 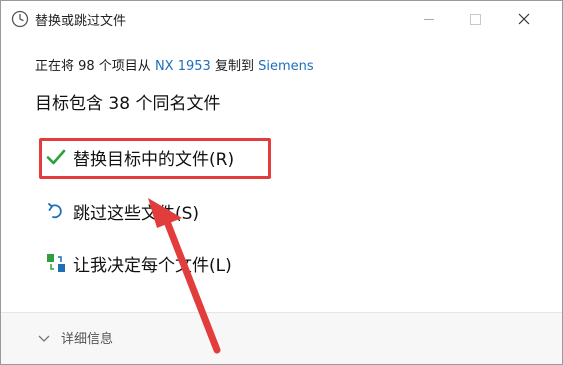 What do you see at coordinates (286, 66) in the screenshot?
I see `destination-folder-link: Siemens` at bounding box center [286, 66].